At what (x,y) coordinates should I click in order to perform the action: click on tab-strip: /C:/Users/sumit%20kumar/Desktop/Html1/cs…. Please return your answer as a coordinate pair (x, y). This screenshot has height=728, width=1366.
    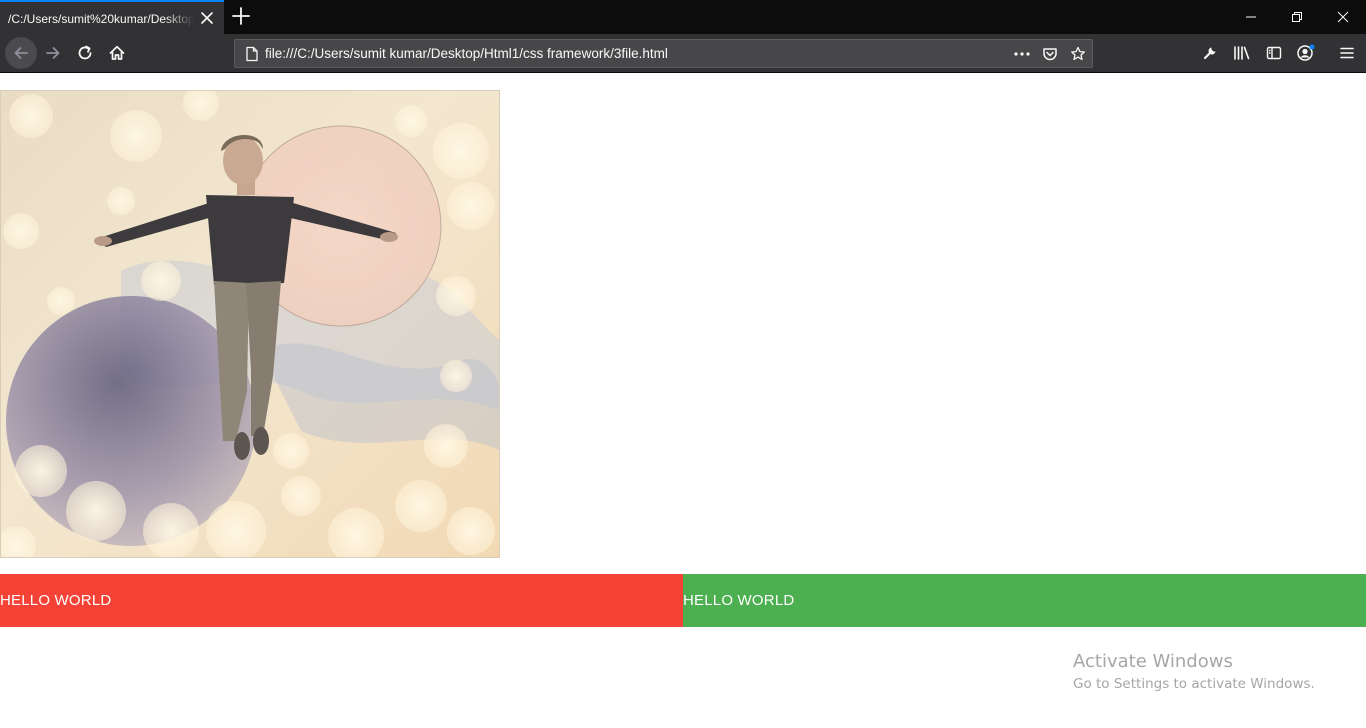
    Looking at the image, I should click on (683, 17).